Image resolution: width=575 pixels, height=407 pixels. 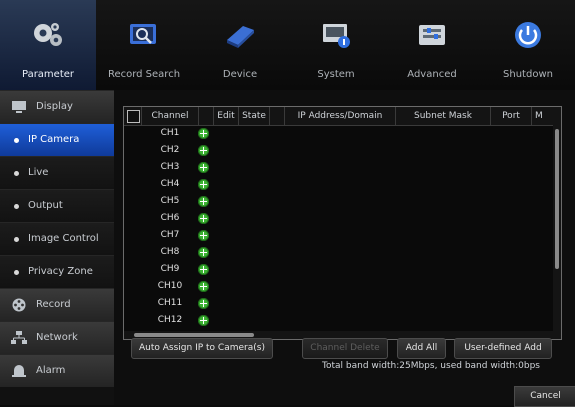 I want to click on table-row: CH4, so click(x=339, y=184).